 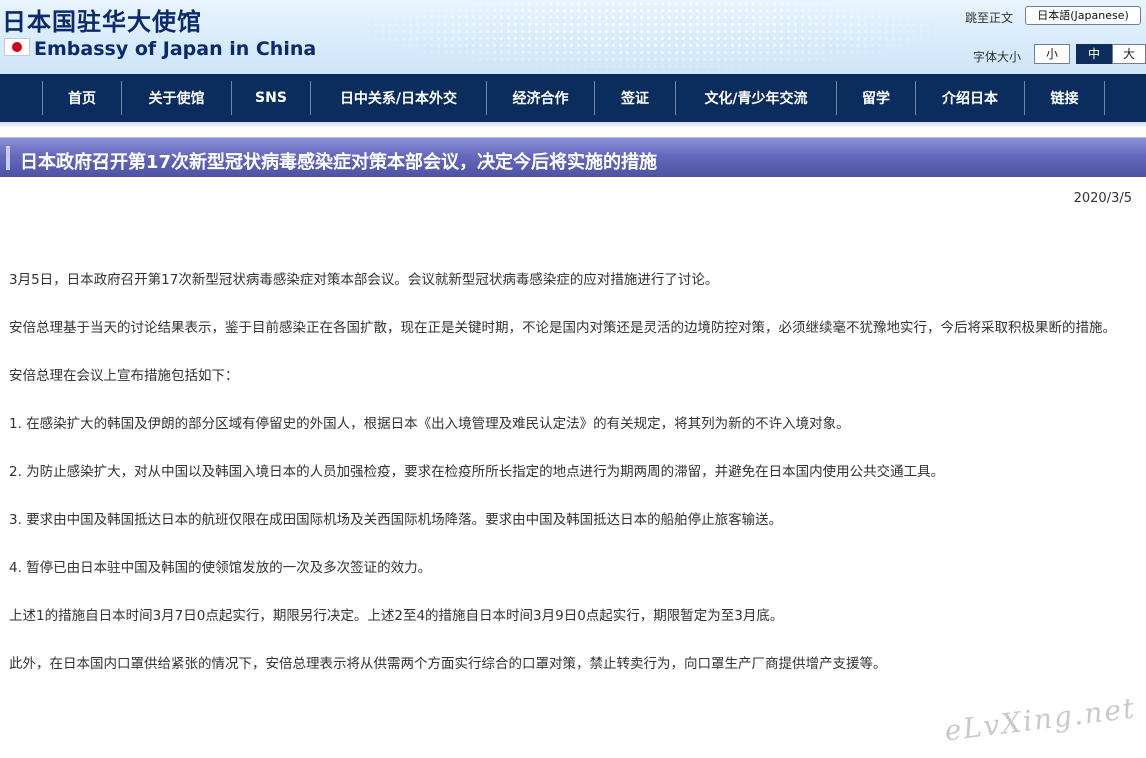 What do you see at coordinates (8, 158) in the screenshot?
I see `title-accent-bar` at bounding box center [8, 158].